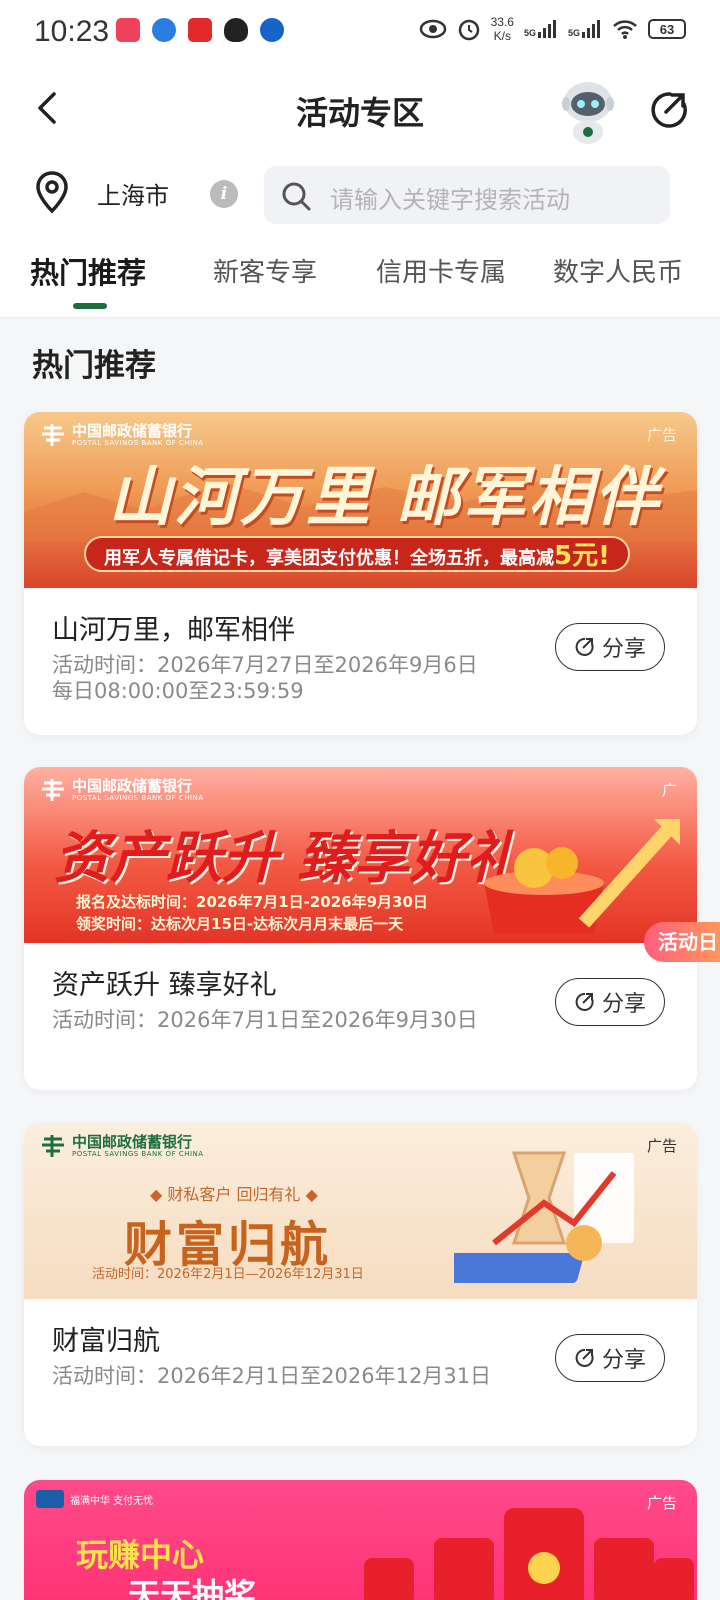 This screenshot has width=720, height=1600. What do you see at coordinates (384, 497) in the screenshot?
I see `banner-headline: 山河万里 邮军相伴` at bounding box center [384, 497].